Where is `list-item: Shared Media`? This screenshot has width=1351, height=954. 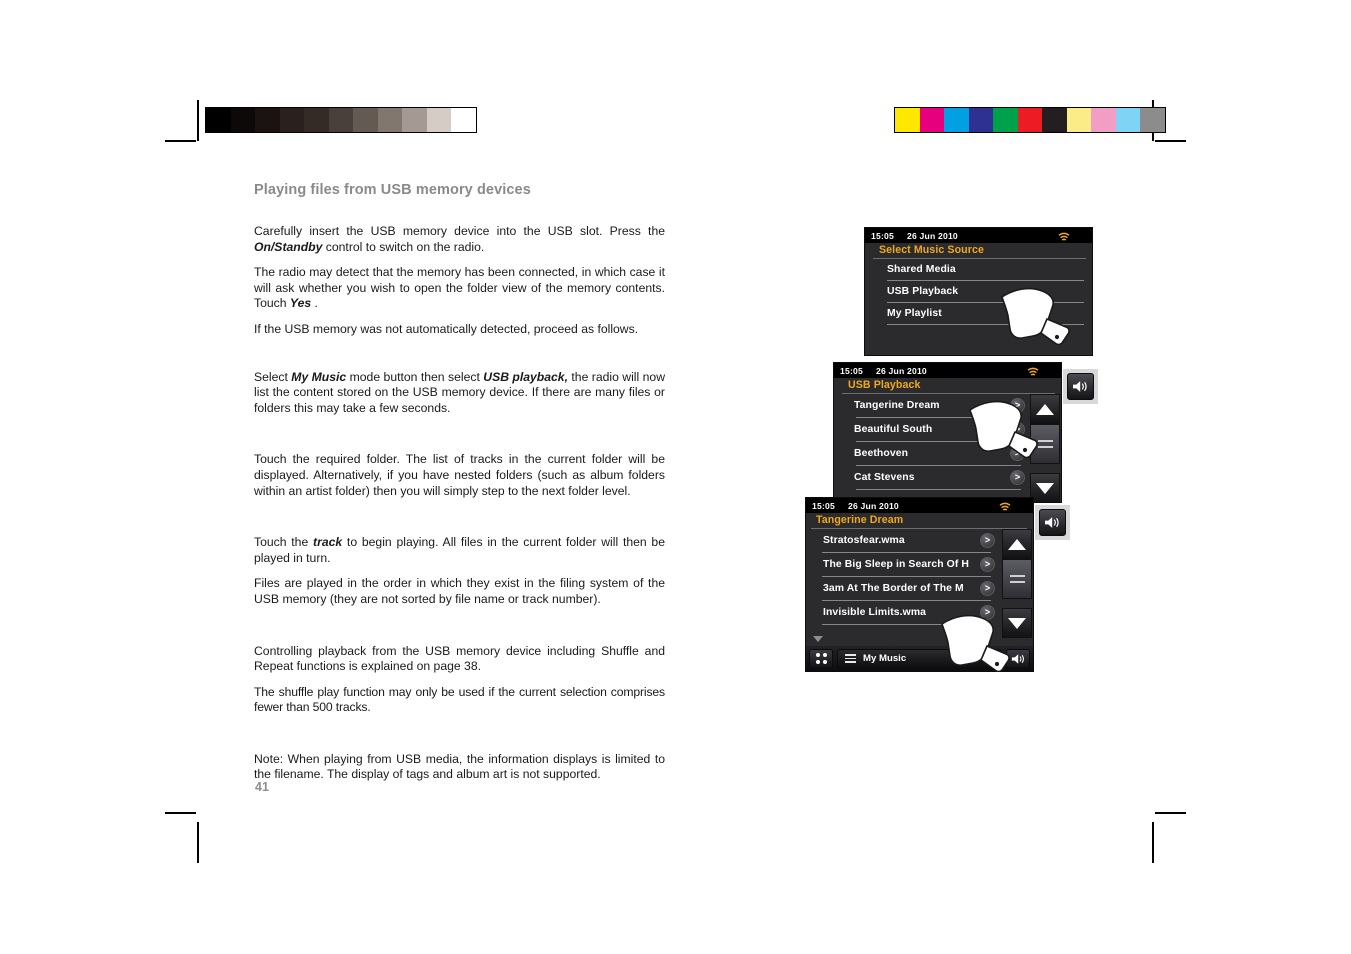
list-item: Shared Media is located at coordinates (978, 269).